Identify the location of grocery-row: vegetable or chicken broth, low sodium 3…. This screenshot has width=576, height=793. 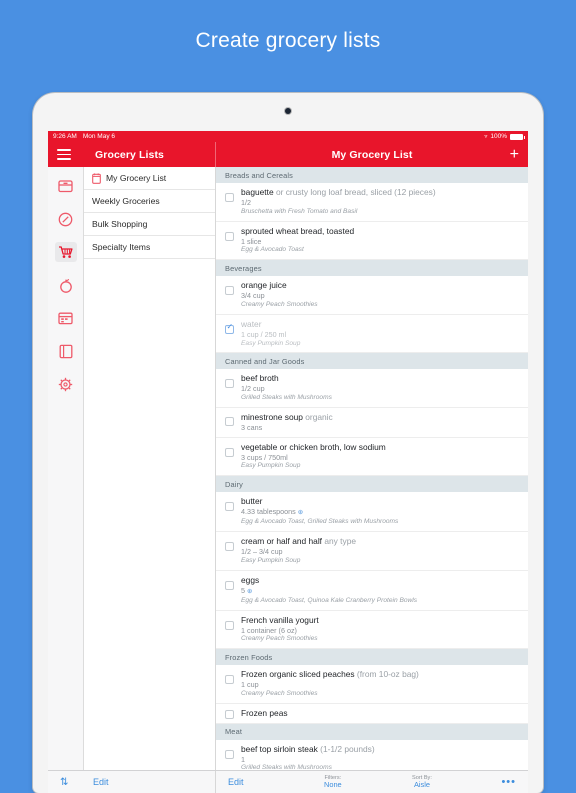
(372, 457).